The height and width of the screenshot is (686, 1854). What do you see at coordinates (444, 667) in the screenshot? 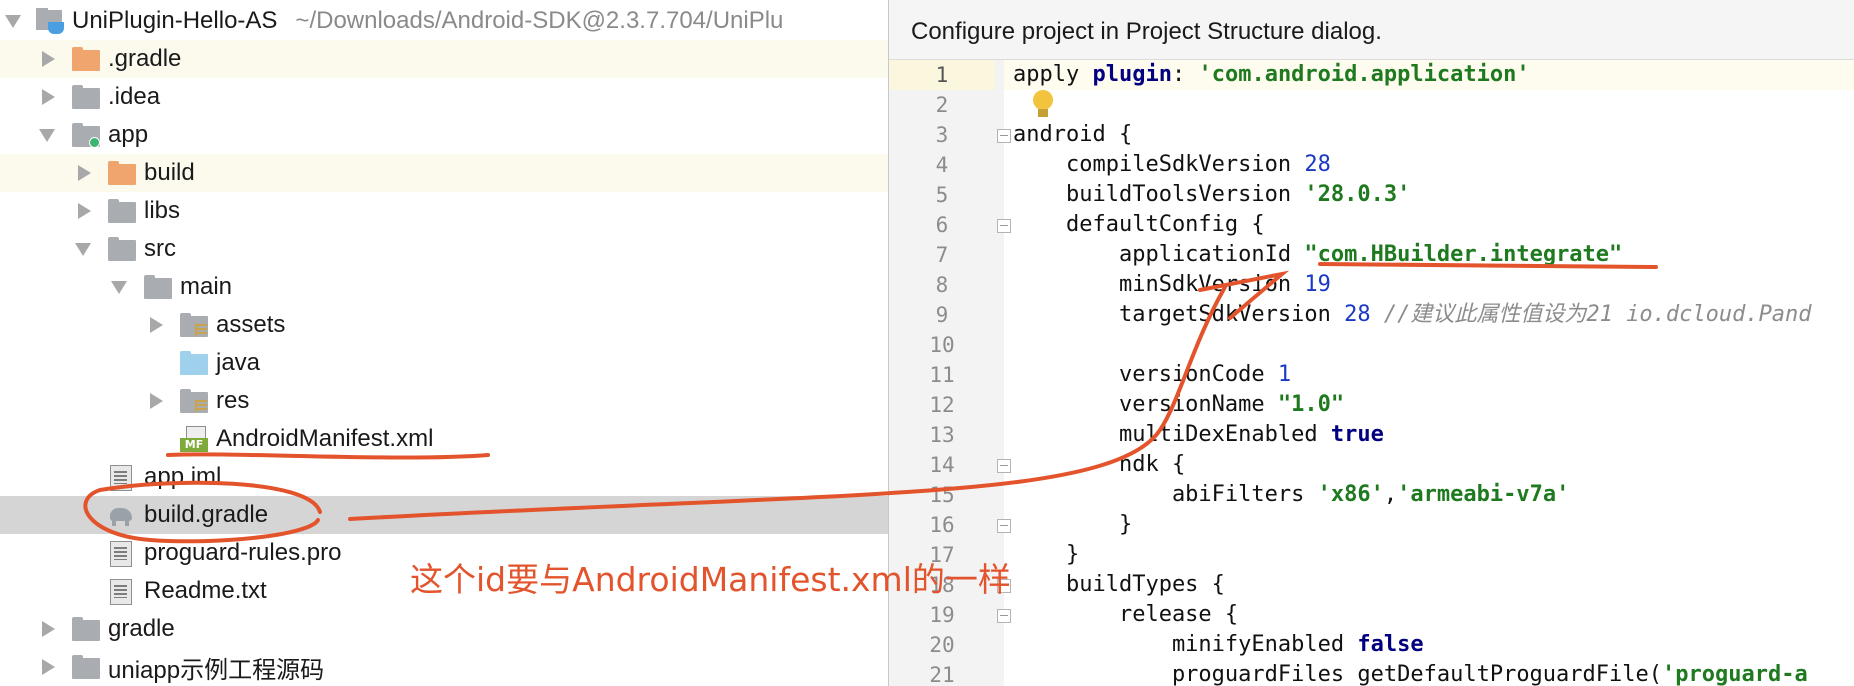
I see `tree-row-uniapp-sample: uniapp示例工程源码` at bounding box center [444, 667].